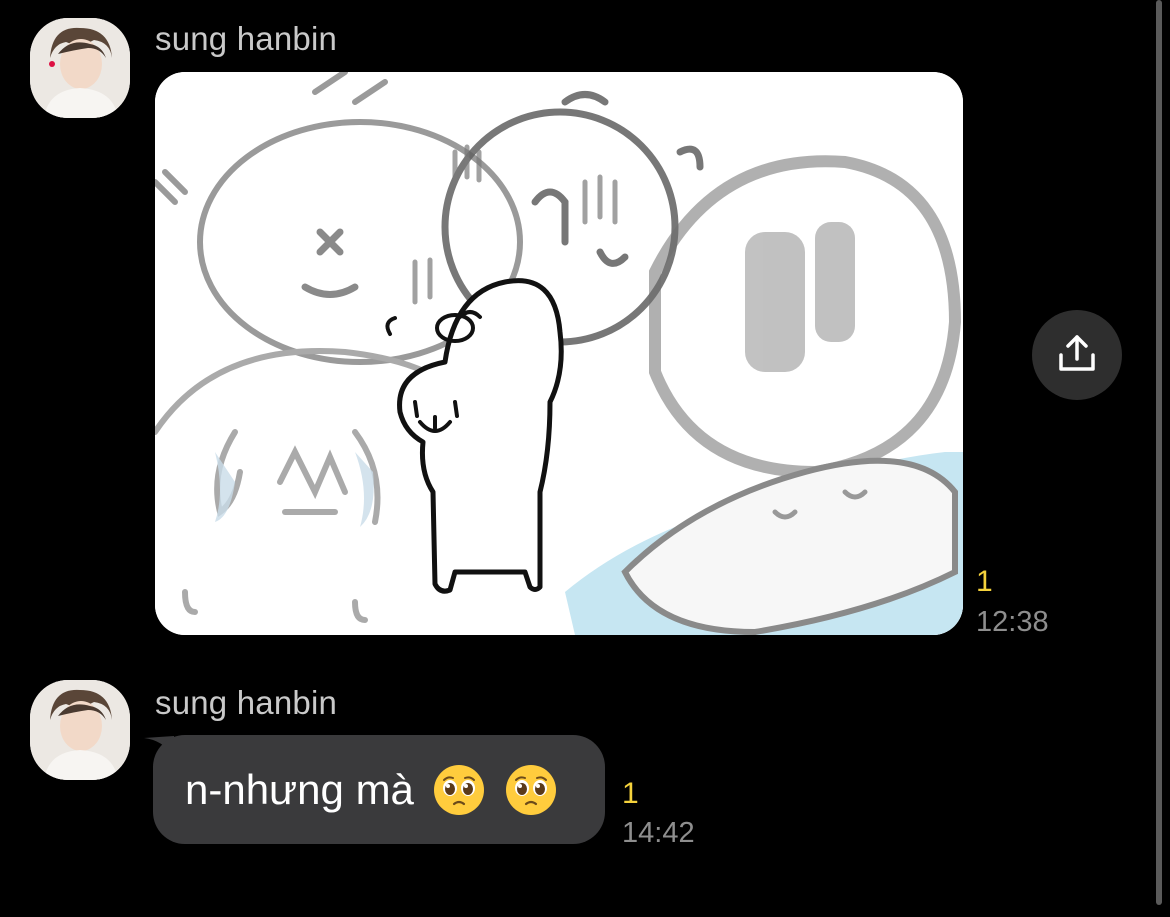  Describe the element at coordinates (299, 789) in the screenshot. I see `message-text: n-nhưng mà` at that location.